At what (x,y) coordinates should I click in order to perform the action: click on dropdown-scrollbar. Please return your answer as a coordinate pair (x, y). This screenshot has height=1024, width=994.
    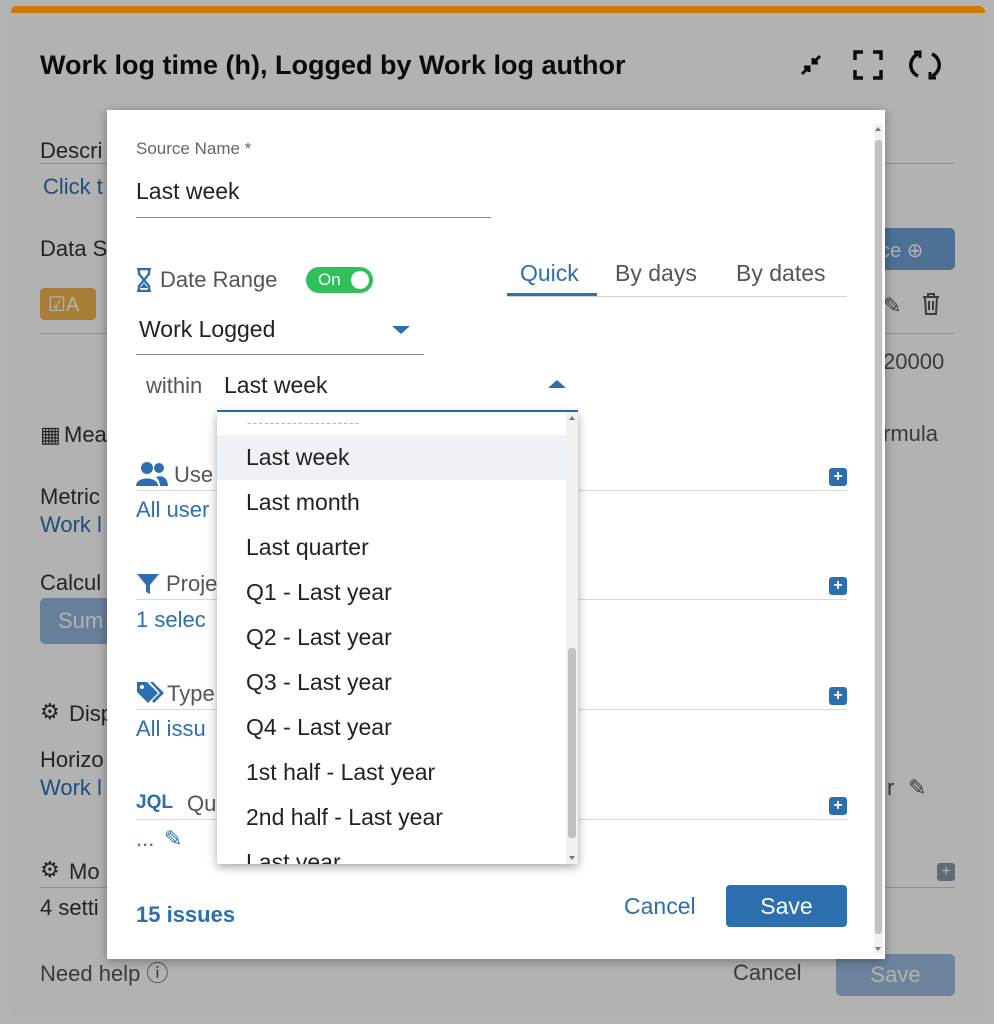
    Looking at the image, I should click on (572, 638).